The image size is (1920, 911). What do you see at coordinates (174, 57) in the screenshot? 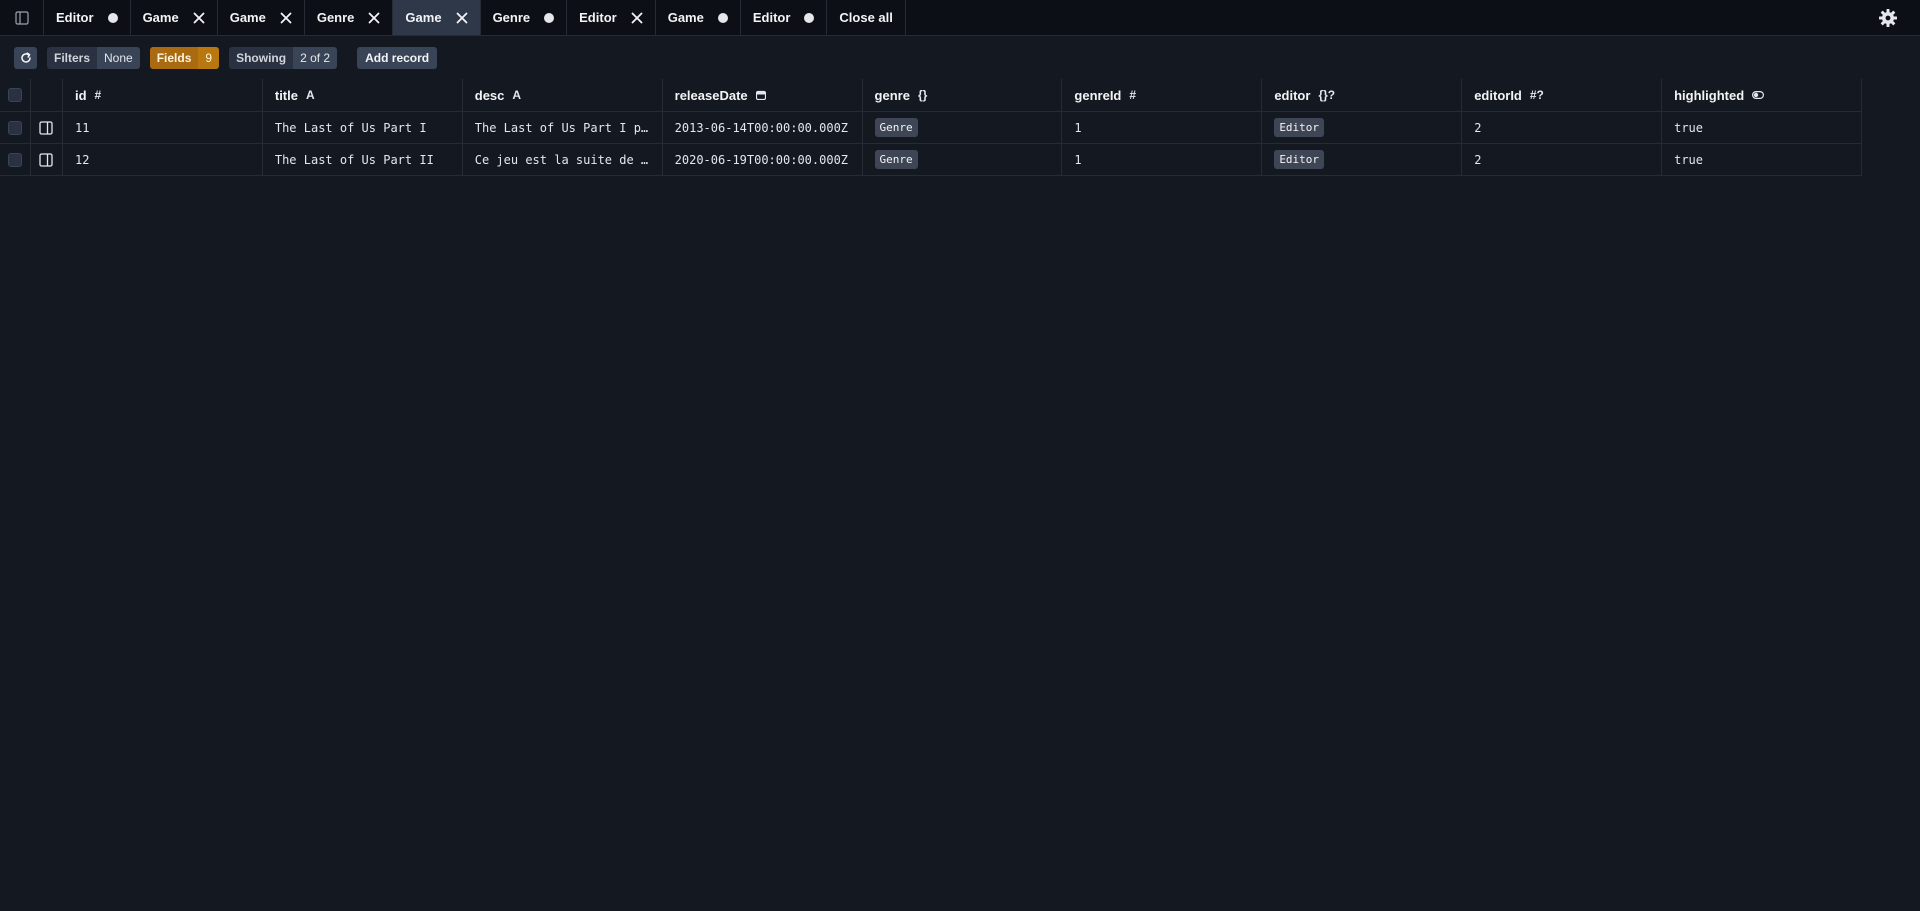
I see `fields-label: Fields` at bounding box center [174, 57].